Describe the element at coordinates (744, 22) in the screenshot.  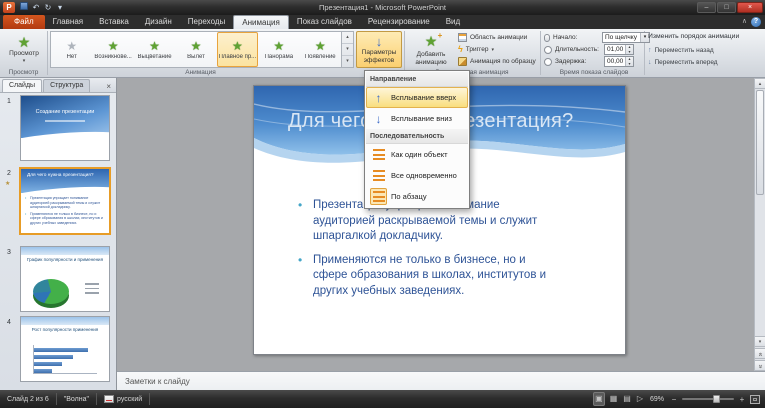
I see `minimize-ribbon-icon: ∧` at that location.